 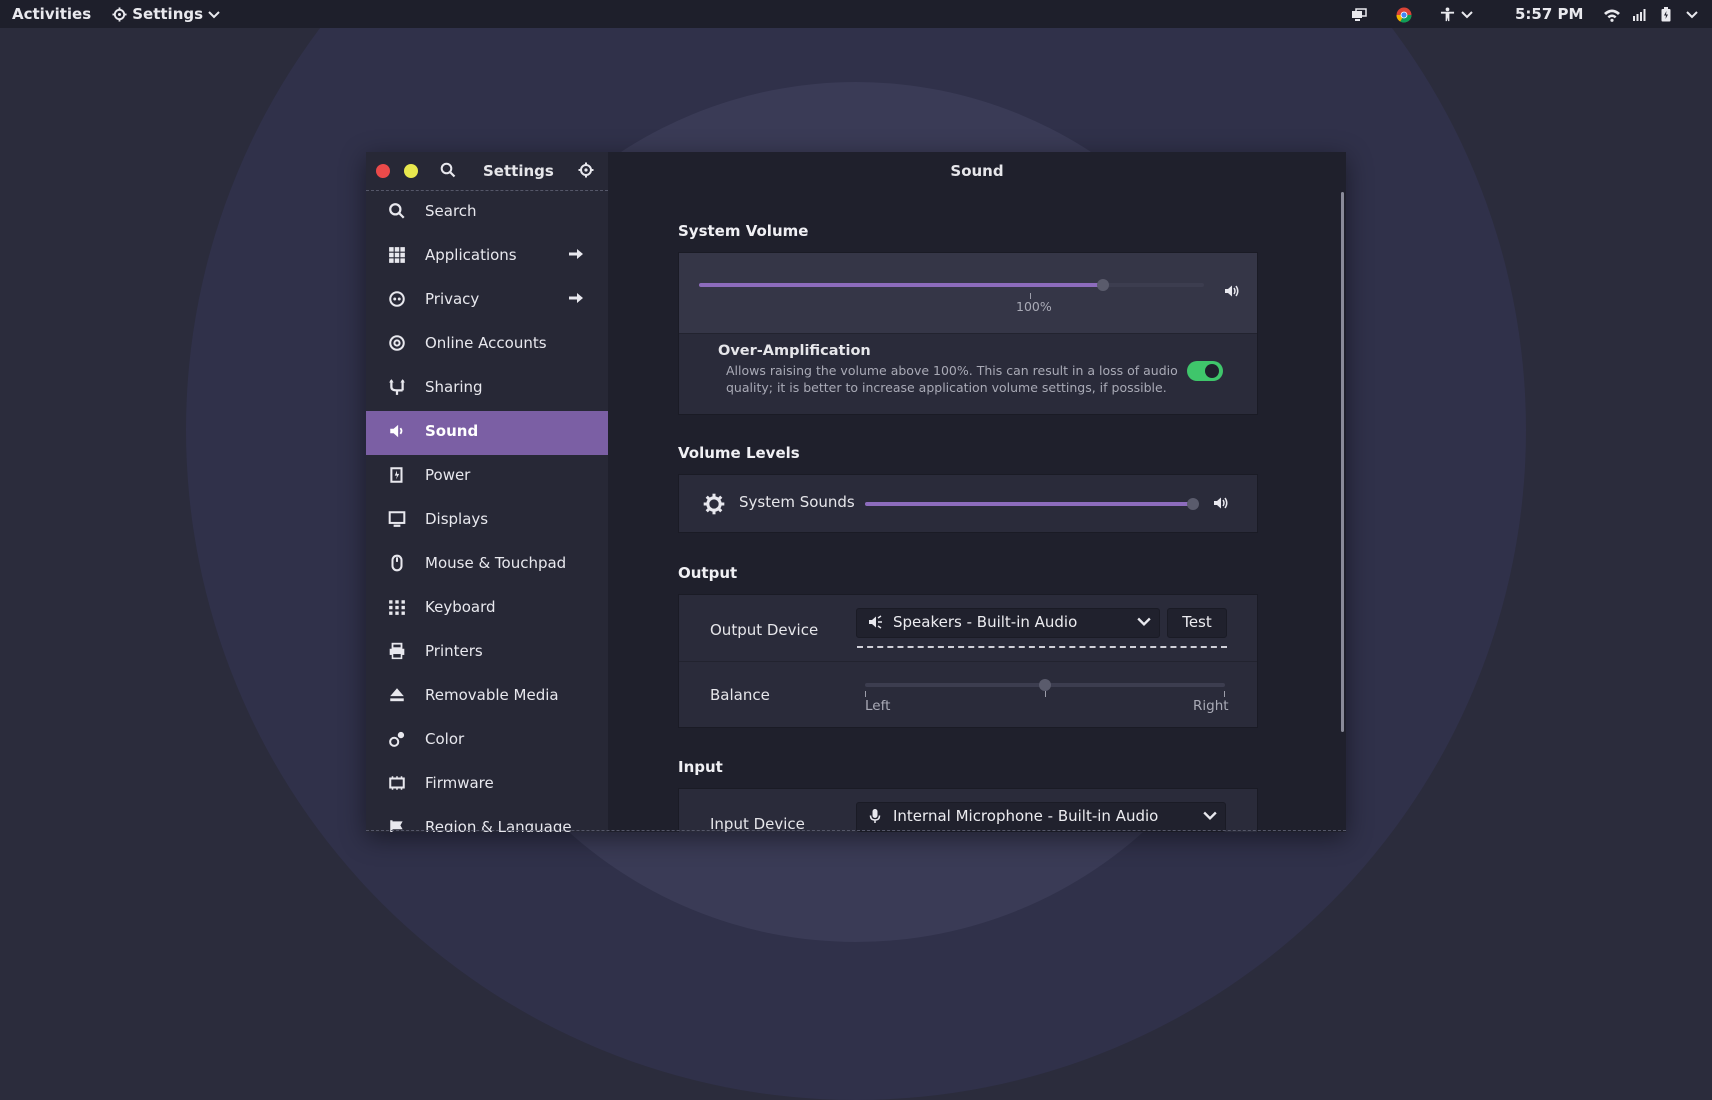 What do you see at coordinates (985, 622) in the screenshot?
I see `output-device-value: Speakers - Built-in Audio` at bounding box center [985, 622].